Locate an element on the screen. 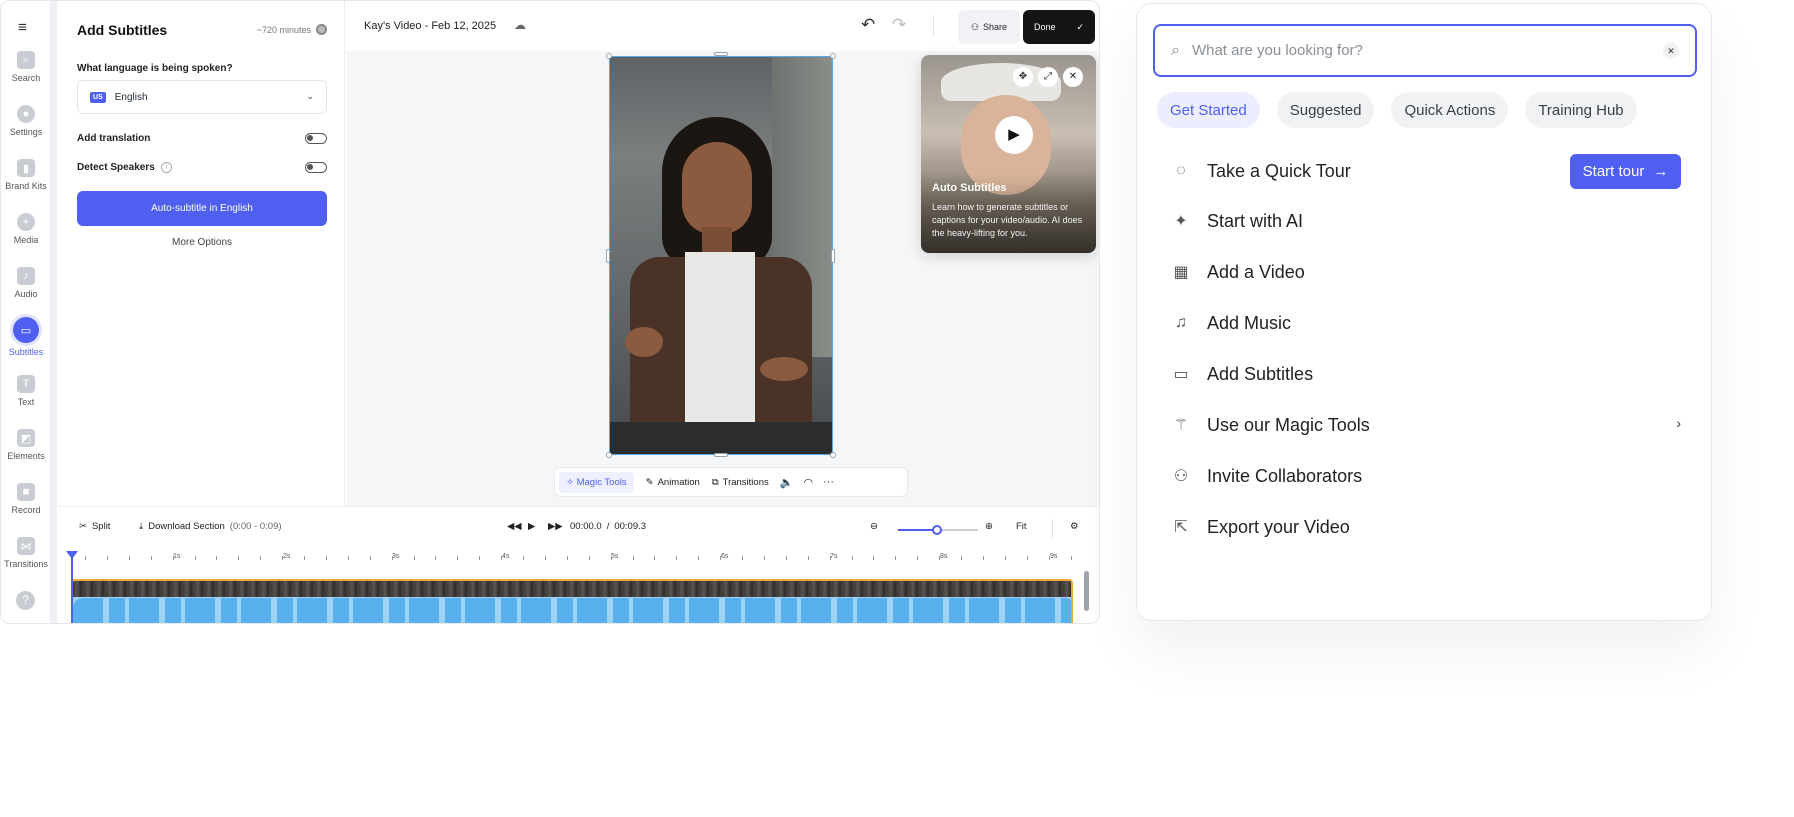 Image resolution: width=1794 pixels, height=817 pixels. tab-suggested: Suggested is located at coordinates (1325, 110).